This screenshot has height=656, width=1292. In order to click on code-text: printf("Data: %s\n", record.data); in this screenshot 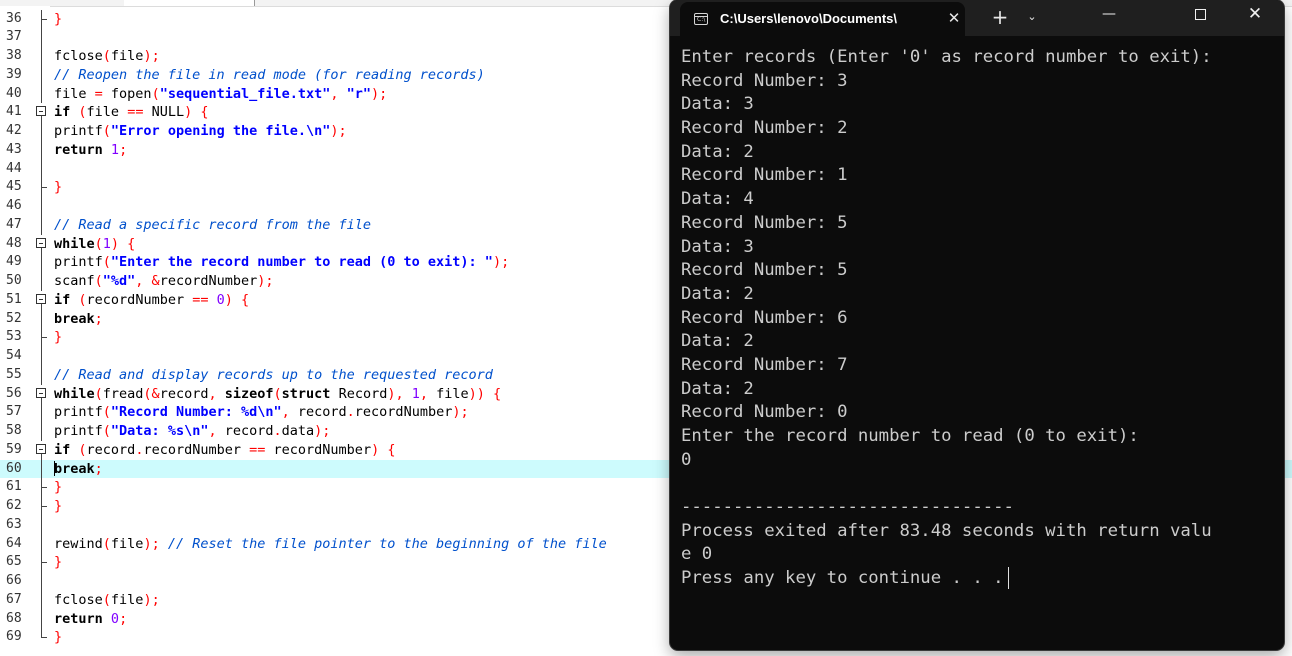, I will do `click(192, 431)`.